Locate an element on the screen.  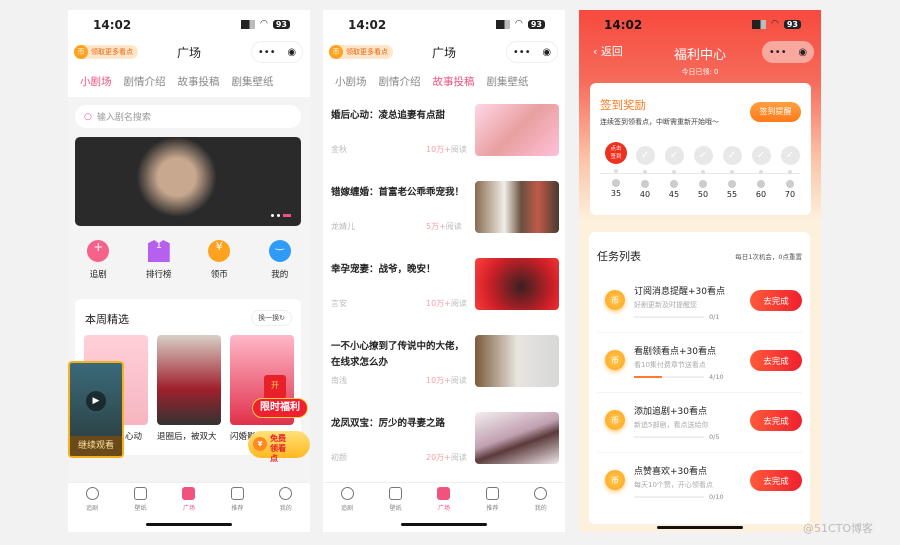
status-icons: ◠ 93 is located at coordinates (520, 24).